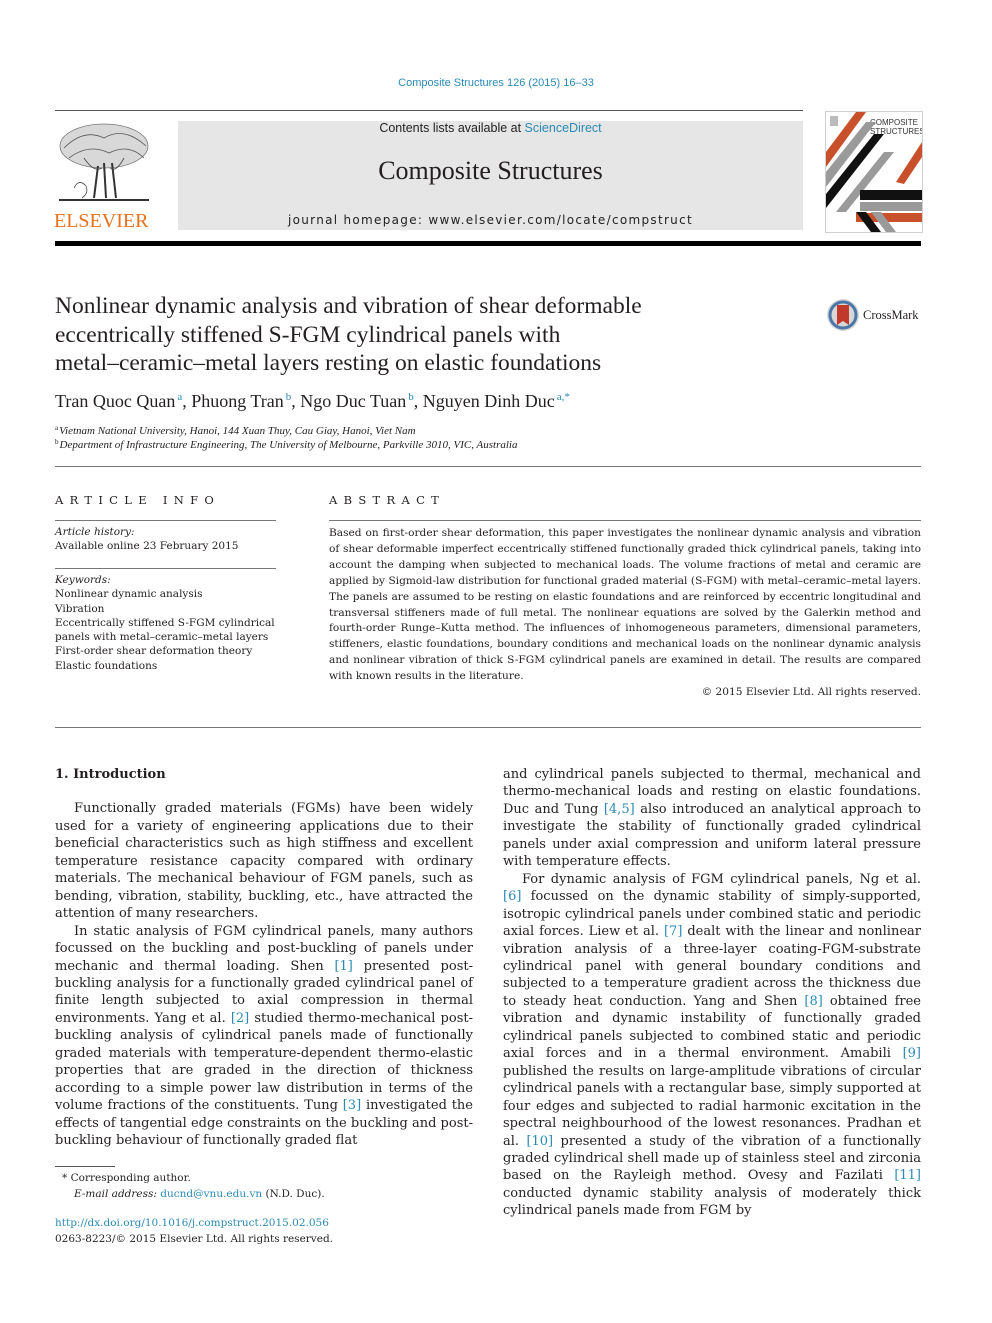 The image size is (992, 1323). Describe the element at coordinates (352, 1105) in the screenshot. I see `citation-link: [3]` at that location.